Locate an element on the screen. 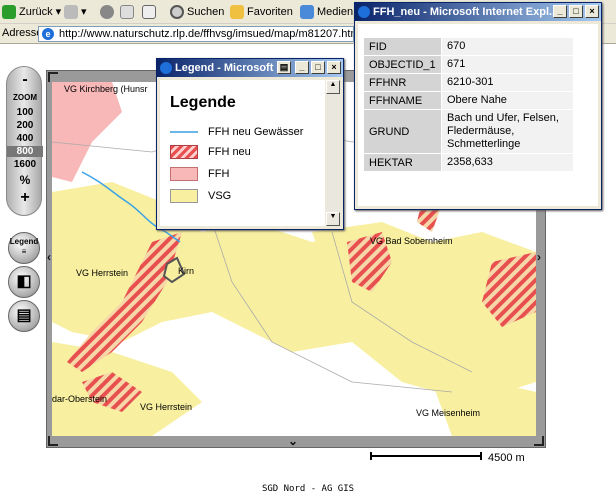  map-label: dar-Oberstein is located at coordinates (80, 399).